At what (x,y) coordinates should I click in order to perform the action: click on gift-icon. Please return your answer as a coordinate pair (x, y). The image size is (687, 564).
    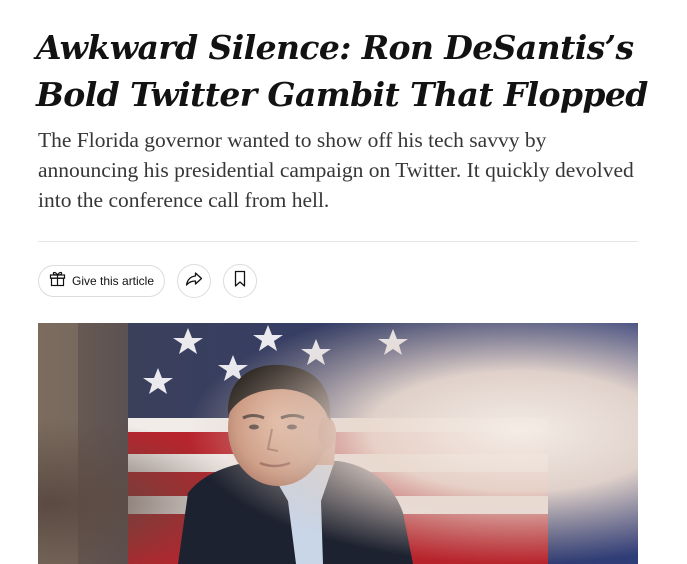
    Looking at the image, I should click on (57, 281).